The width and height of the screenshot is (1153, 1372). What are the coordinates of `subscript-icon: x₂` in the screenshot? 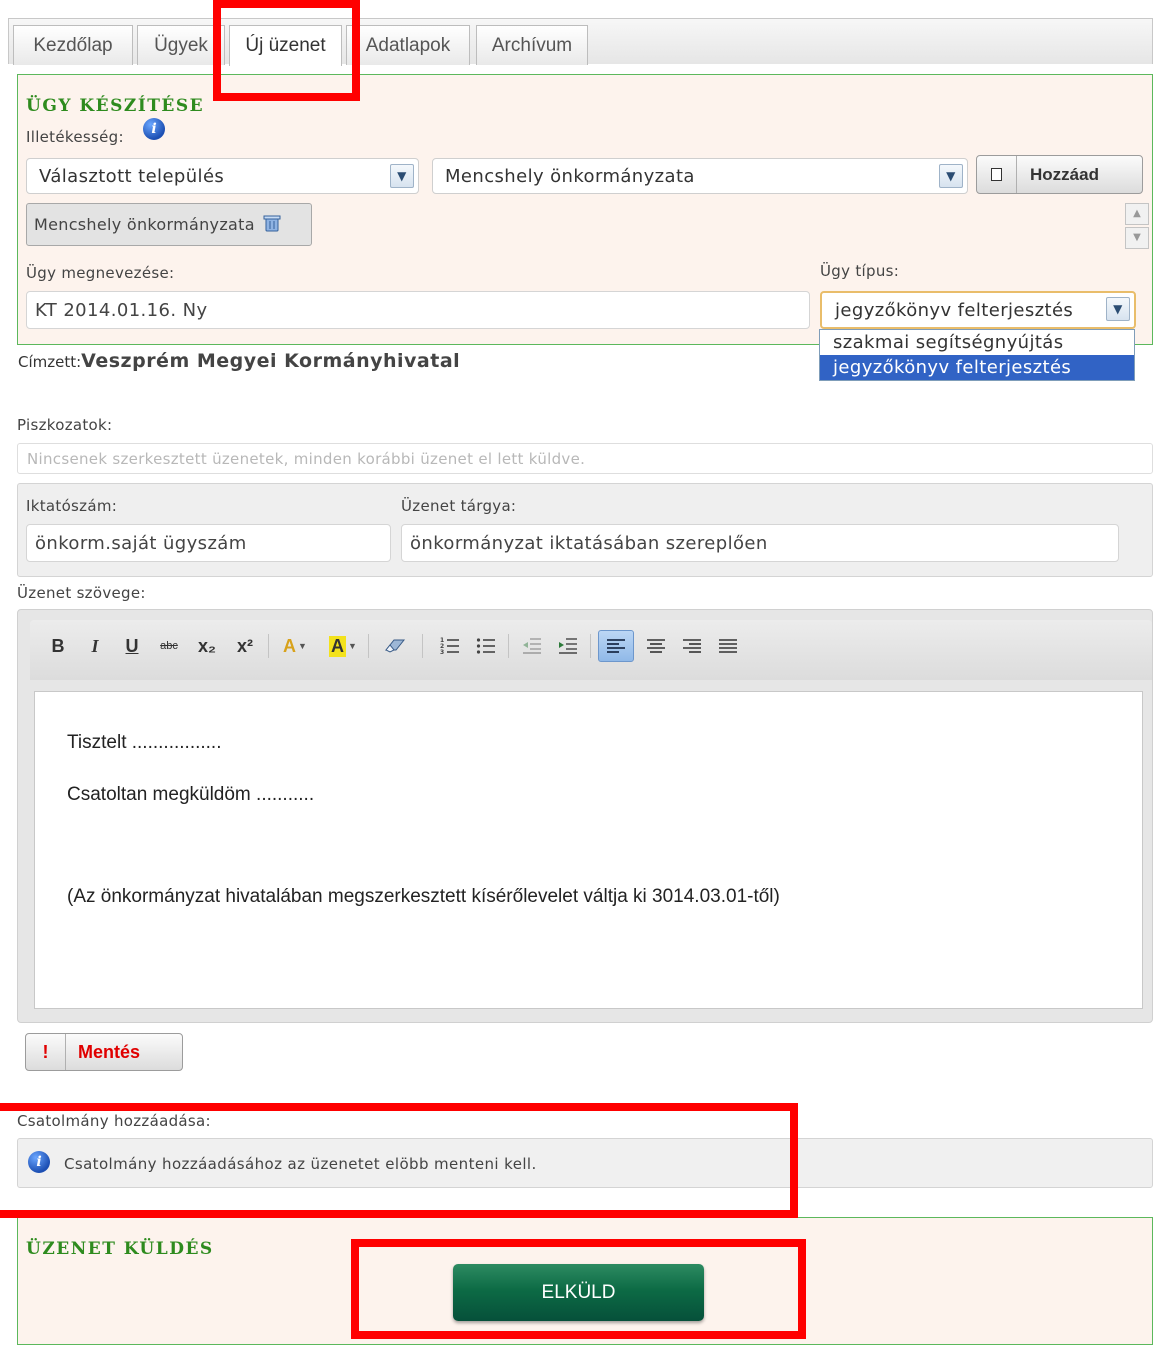 It's located at (207, 646).